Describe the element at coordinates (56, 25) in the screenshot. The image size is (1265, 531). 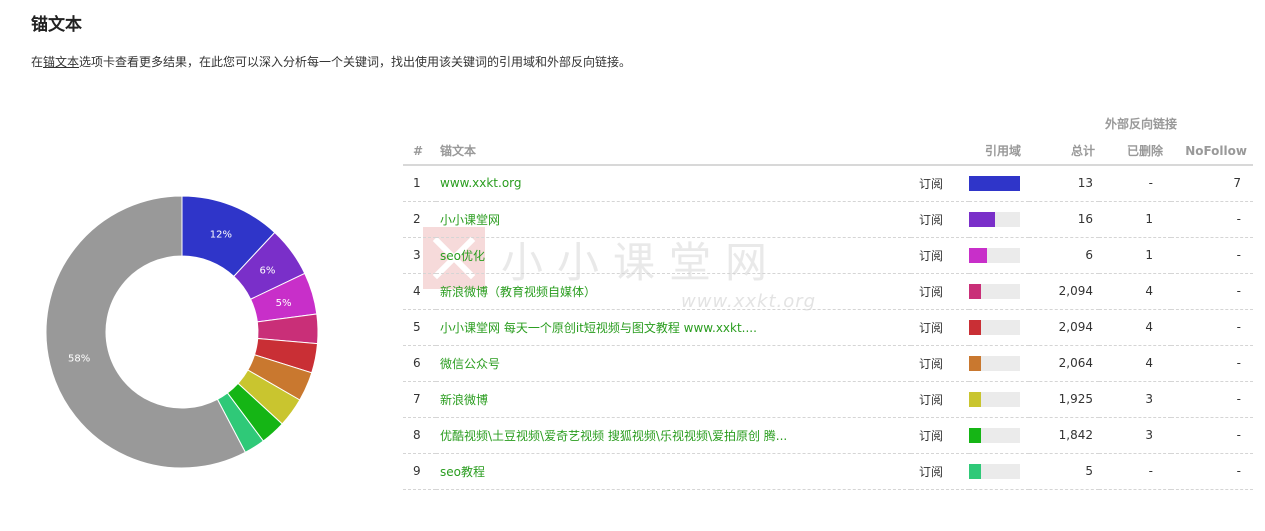
I see `page-title: 锚文本` at that location.